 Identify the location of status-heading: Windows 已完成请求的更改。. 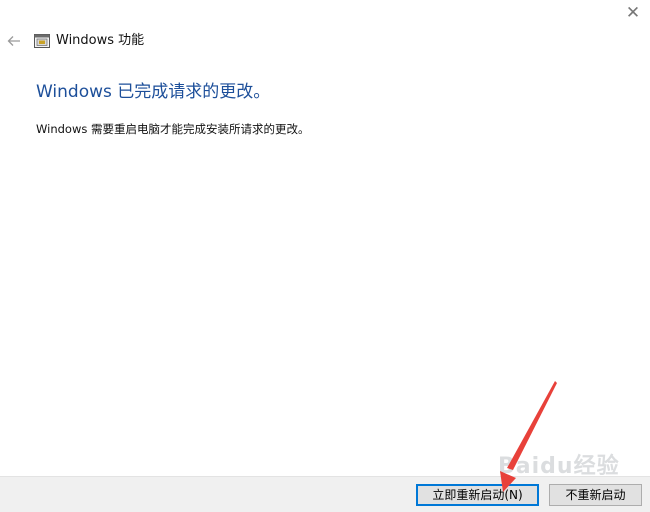
(153, 92).